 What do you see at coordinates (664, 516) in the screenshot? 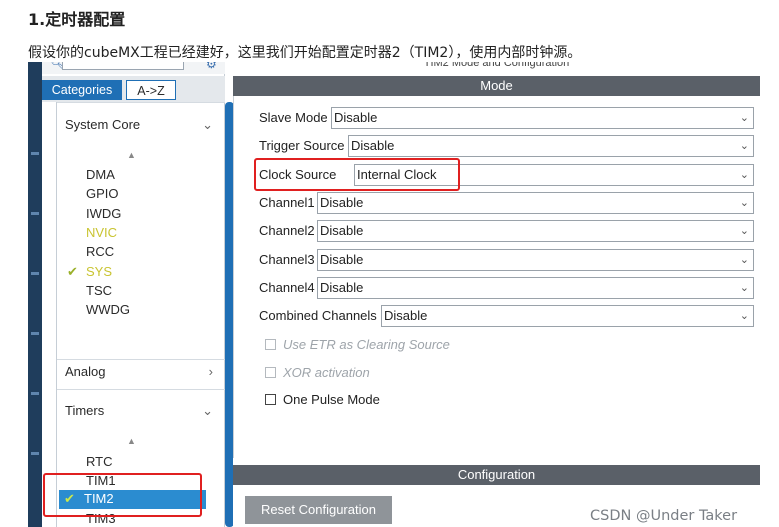
I see `watermark: CSDN @Under Taker` at bounding box center [664, 516].